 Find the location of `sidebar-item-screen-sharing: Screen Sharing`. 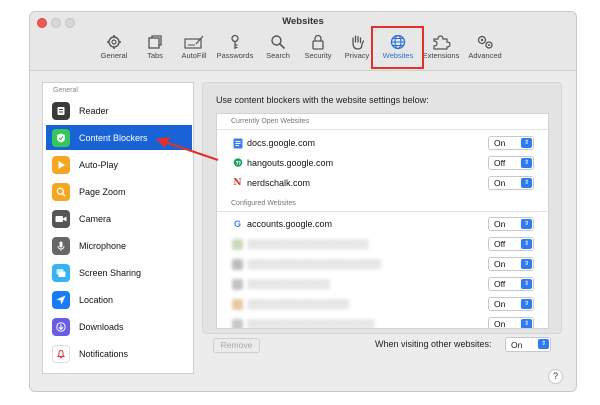

sidebar-item-screen-sharing: Screen Sharing is located at coordinates (119, 272).